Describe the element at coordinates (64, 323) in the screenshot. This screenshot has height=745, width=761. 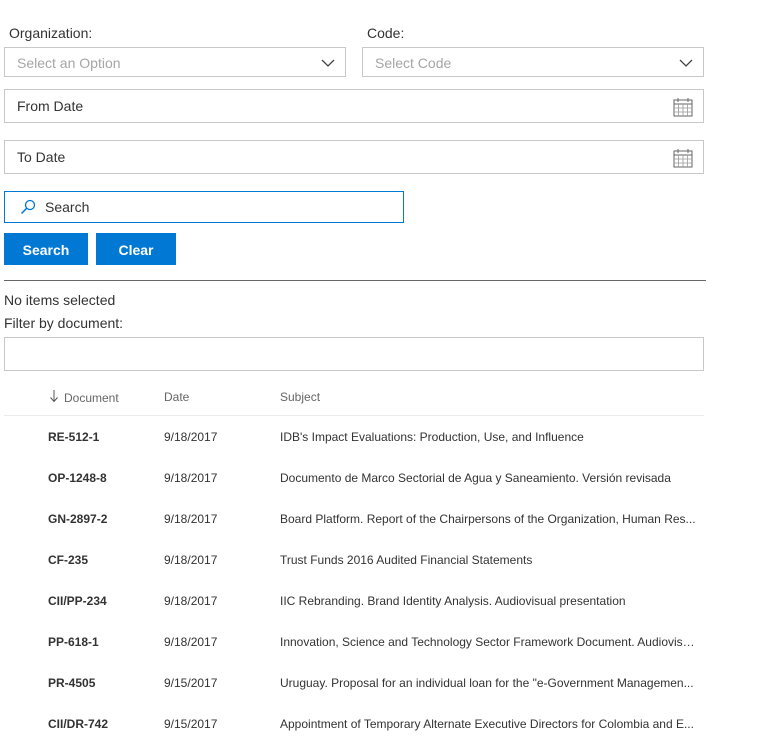
I see `filter-by-document-label: Filter by document:` at that location.